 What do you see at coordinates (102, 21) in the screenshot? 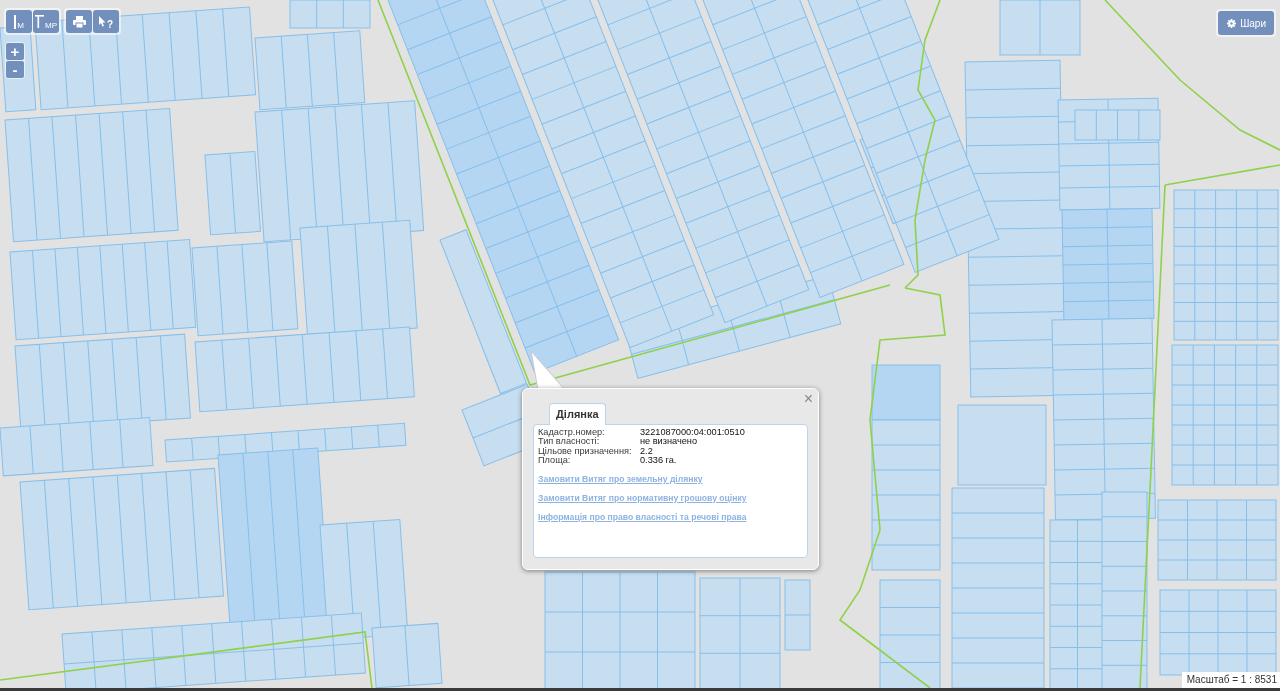
I see `cursor-icon` at bounding box center [102, 21].